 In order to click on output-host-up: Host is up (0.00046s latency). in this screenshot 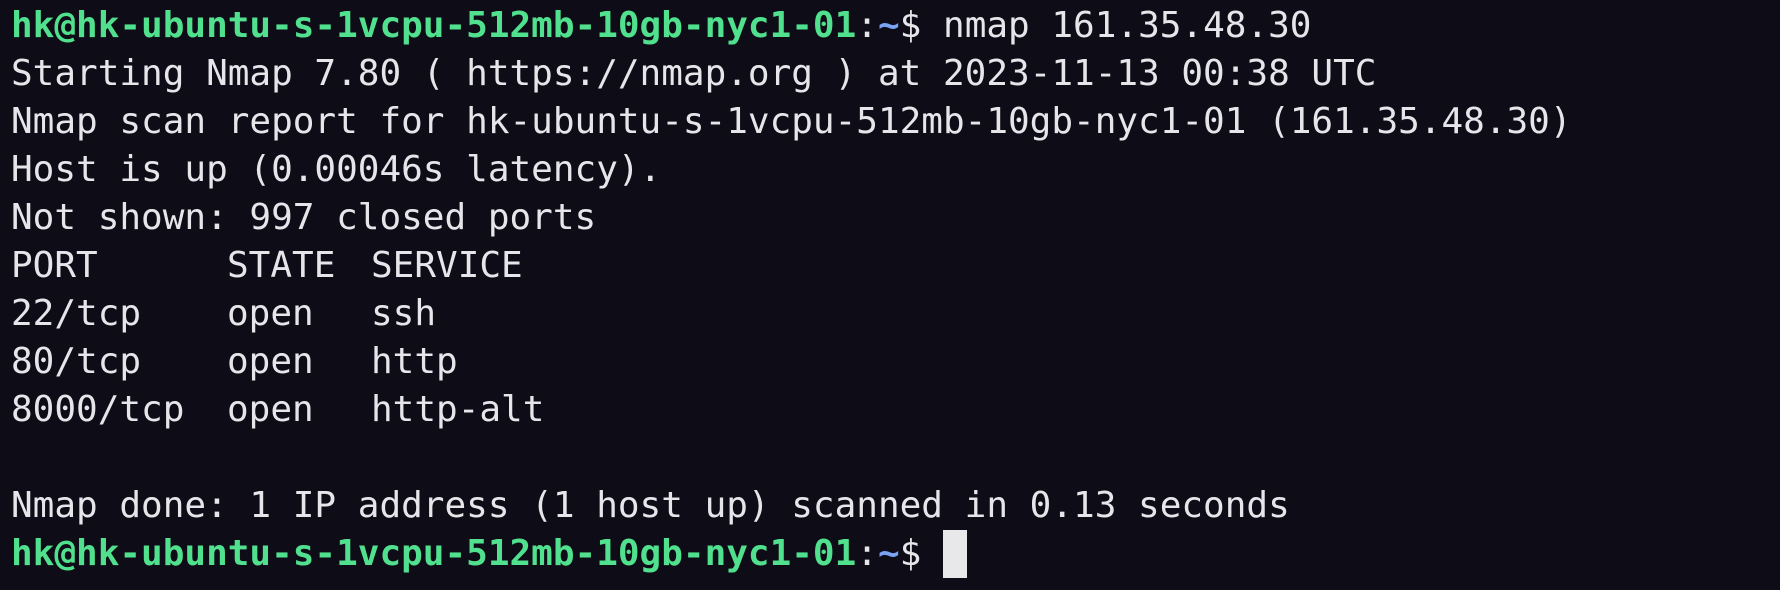, I will do `click(336, 169)`.